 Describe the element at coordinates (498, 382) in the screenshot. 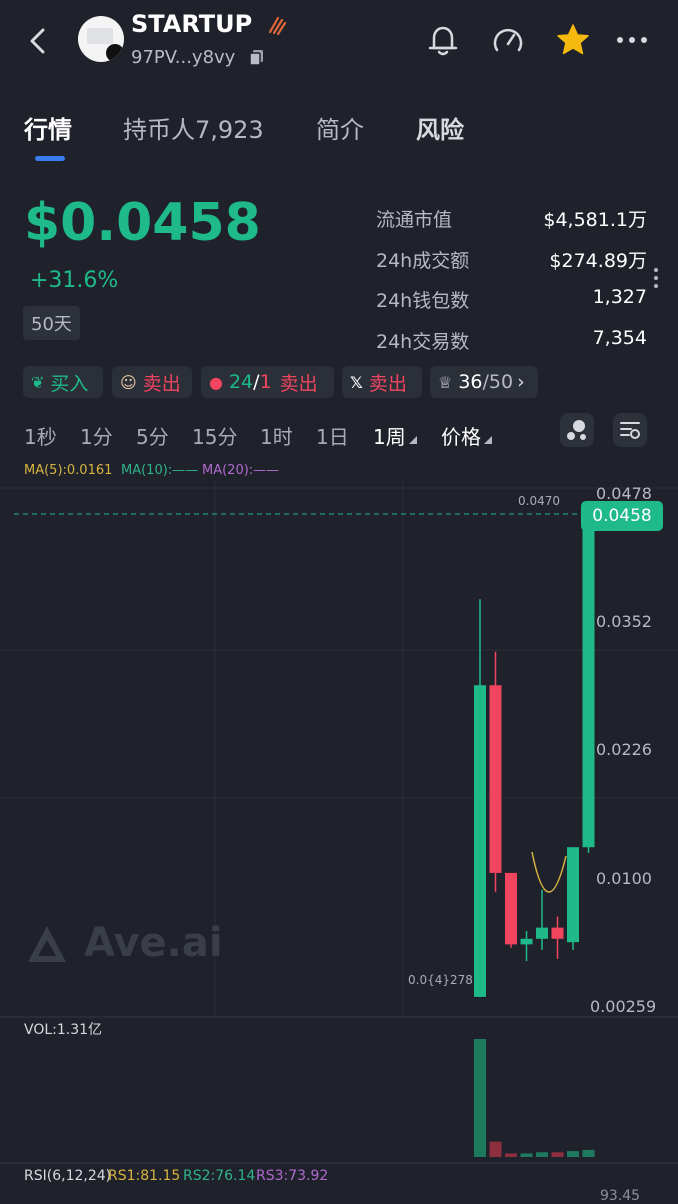

I see `score-max: /50` at that location.